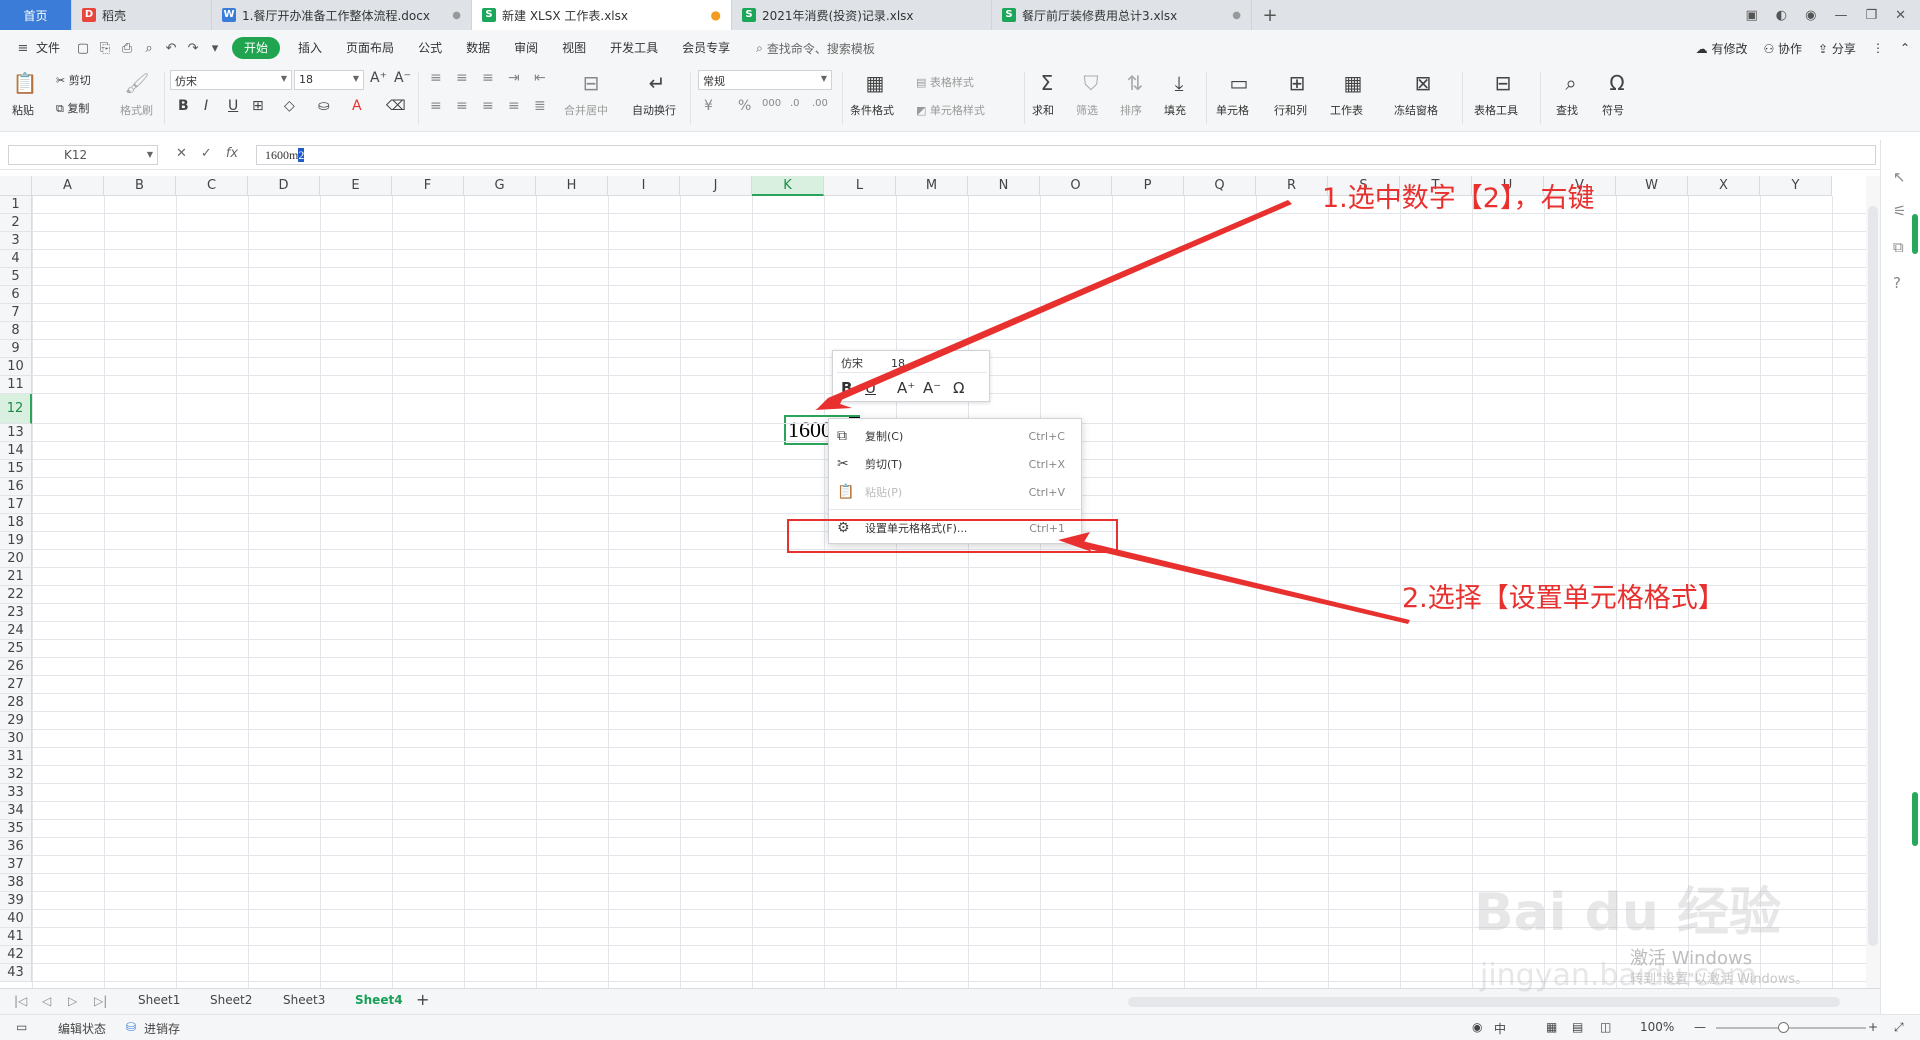 Image resolution: width=1920 pixels, height=1040 pixels. I want to click on page-break-icon: ◫, so click(1605, 1027).